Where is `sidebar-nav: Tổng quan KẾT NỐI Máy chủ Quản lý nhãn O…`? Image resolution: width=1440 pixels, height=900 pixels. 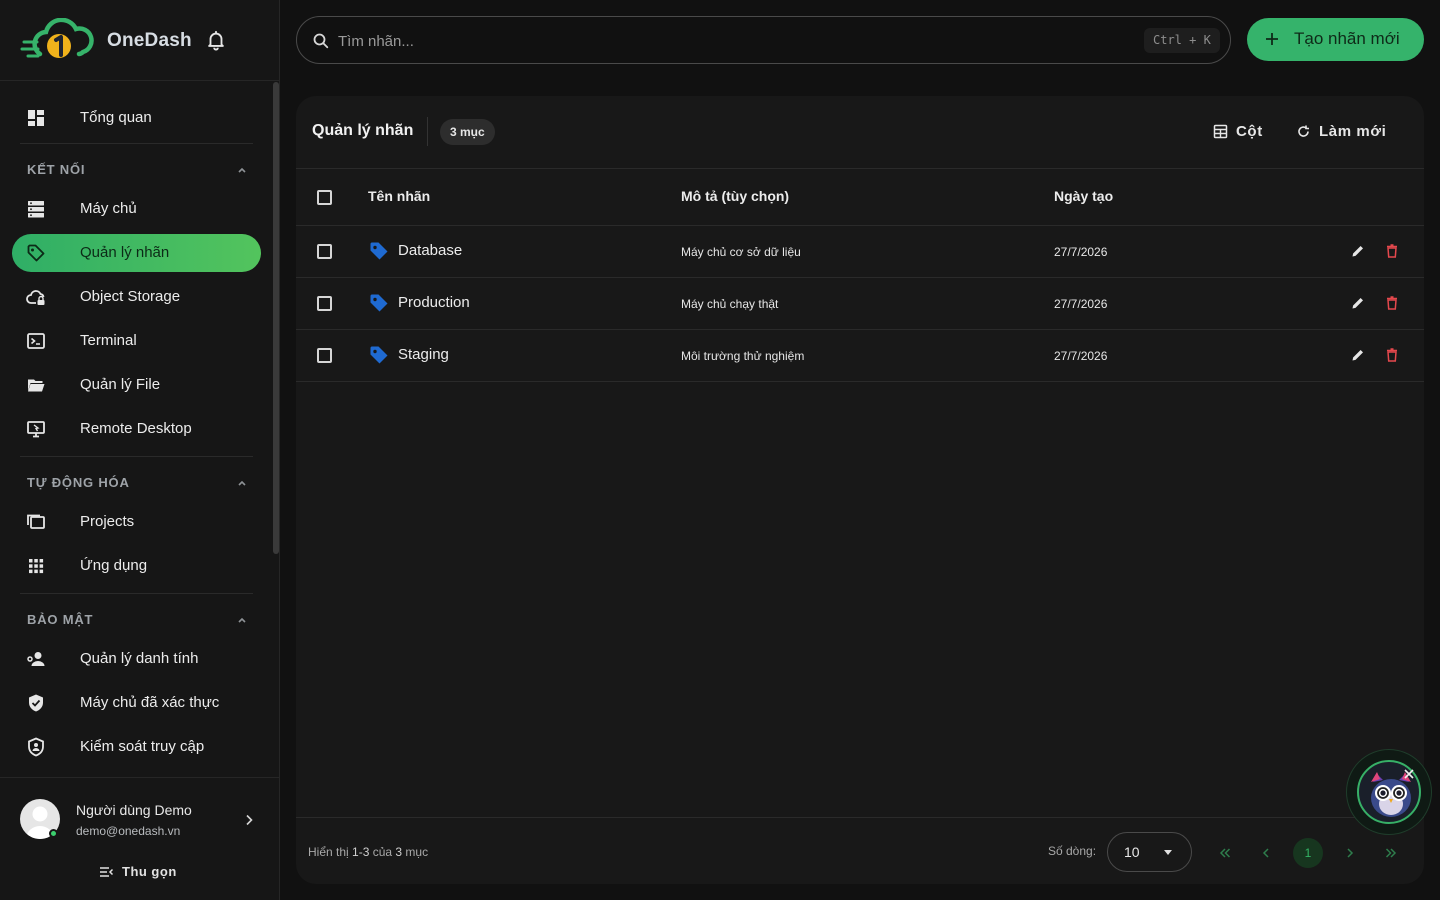
sidebar-nav: Tổng quan KẾT NỐI Máy chủ Quản lý nhãn O… is located at coordinates (135, 428).